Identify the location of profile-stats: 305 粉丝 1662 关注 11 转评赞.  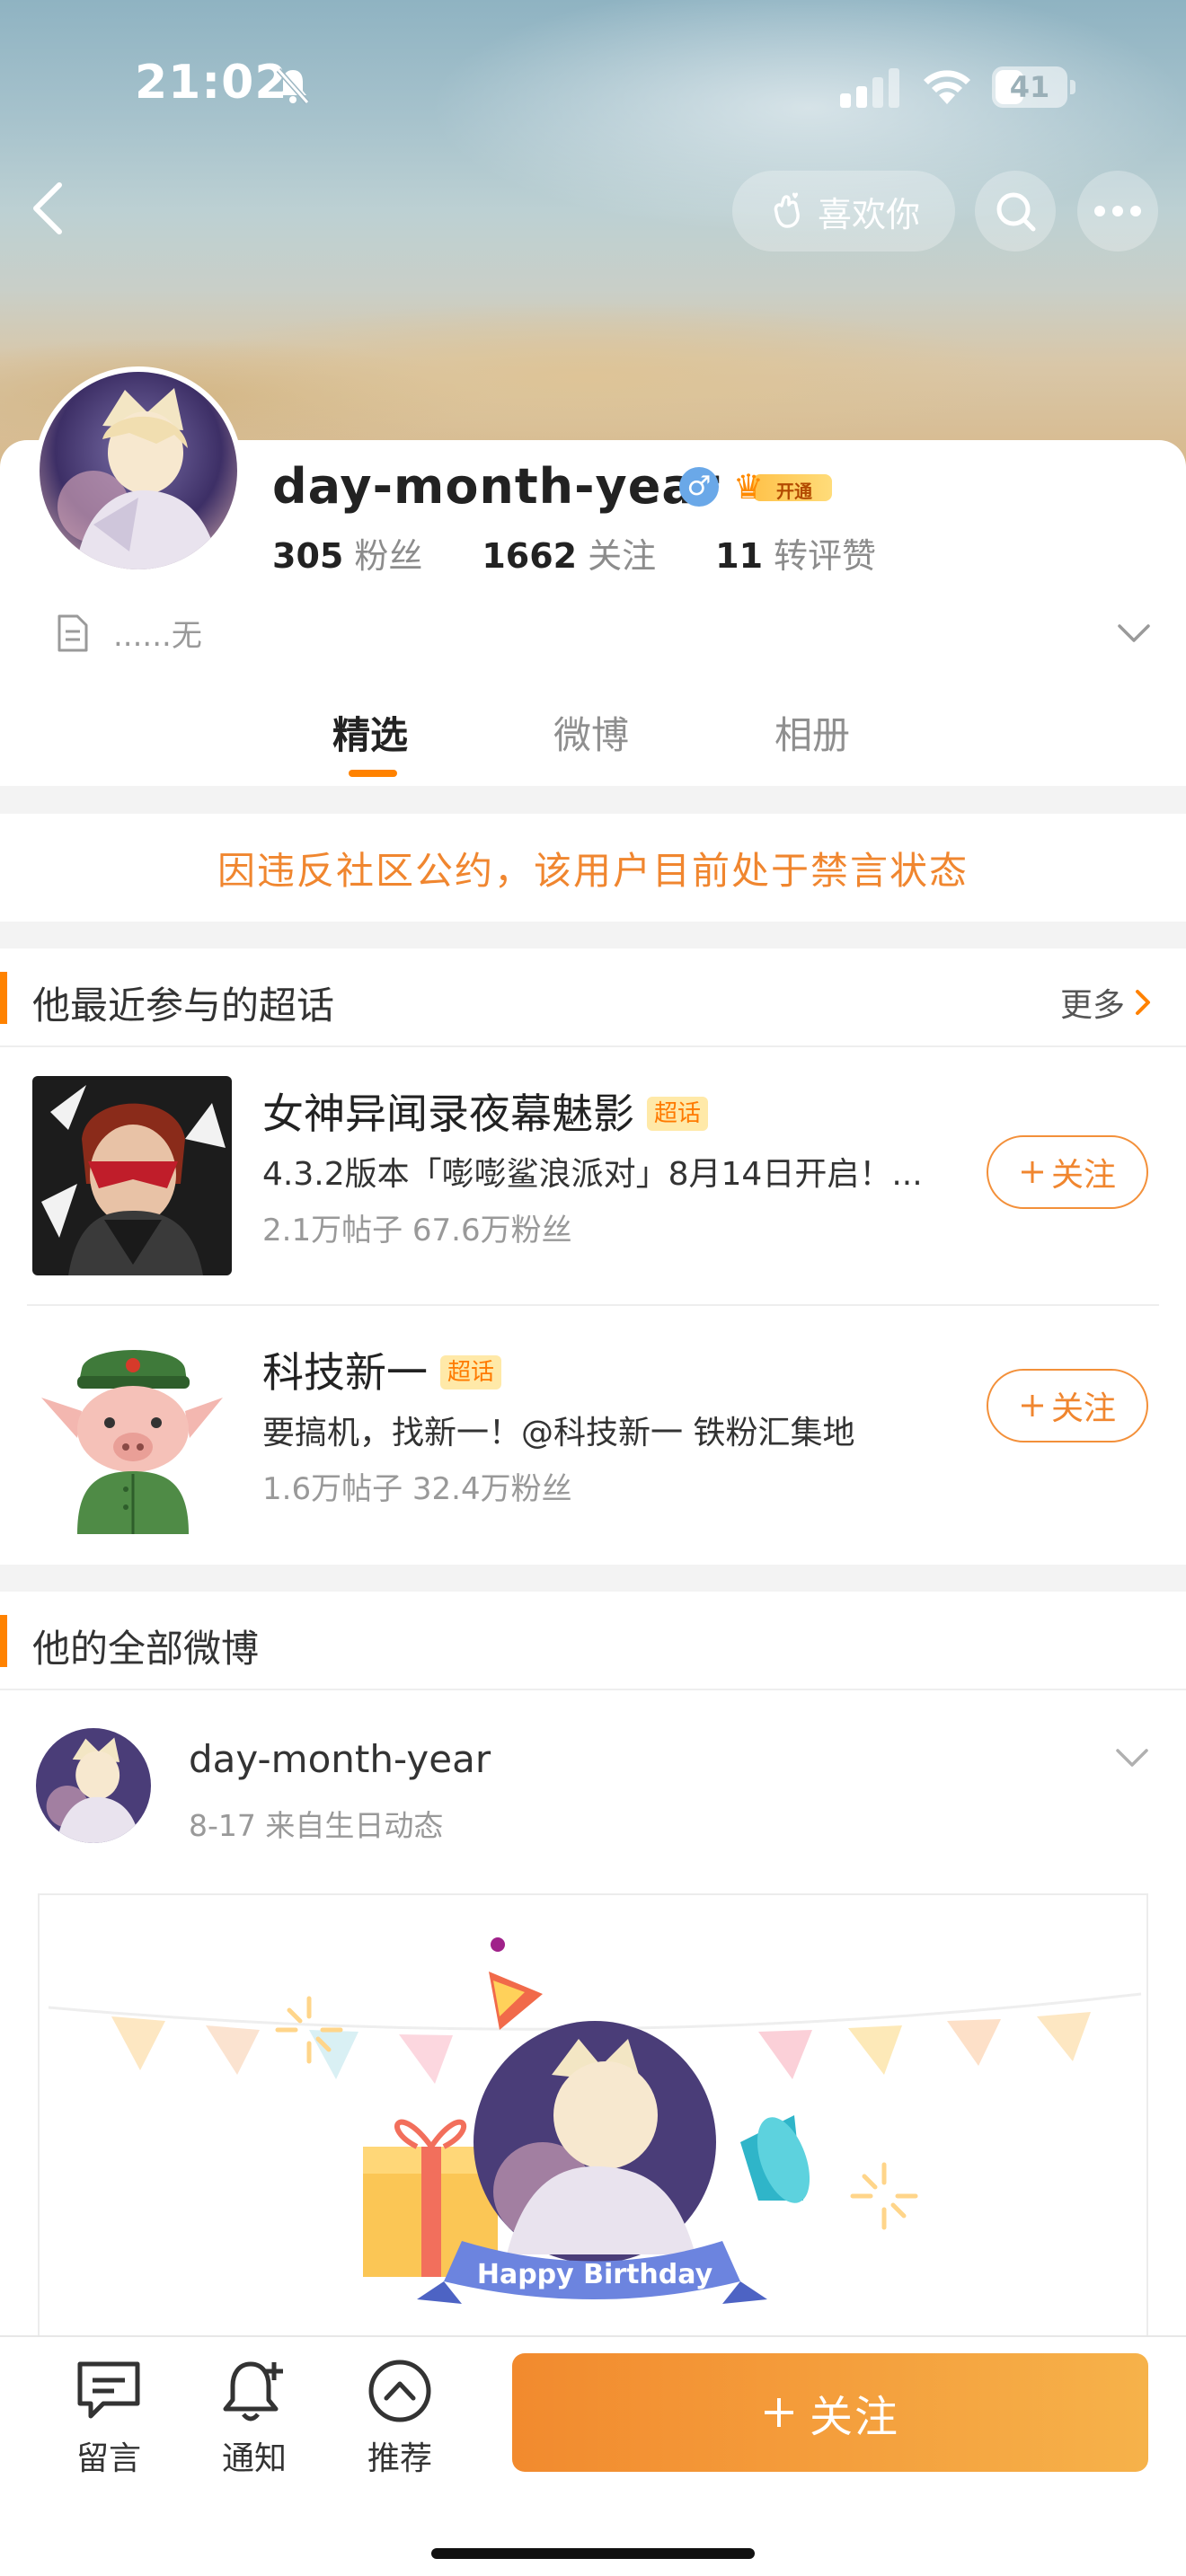
(603, 553).